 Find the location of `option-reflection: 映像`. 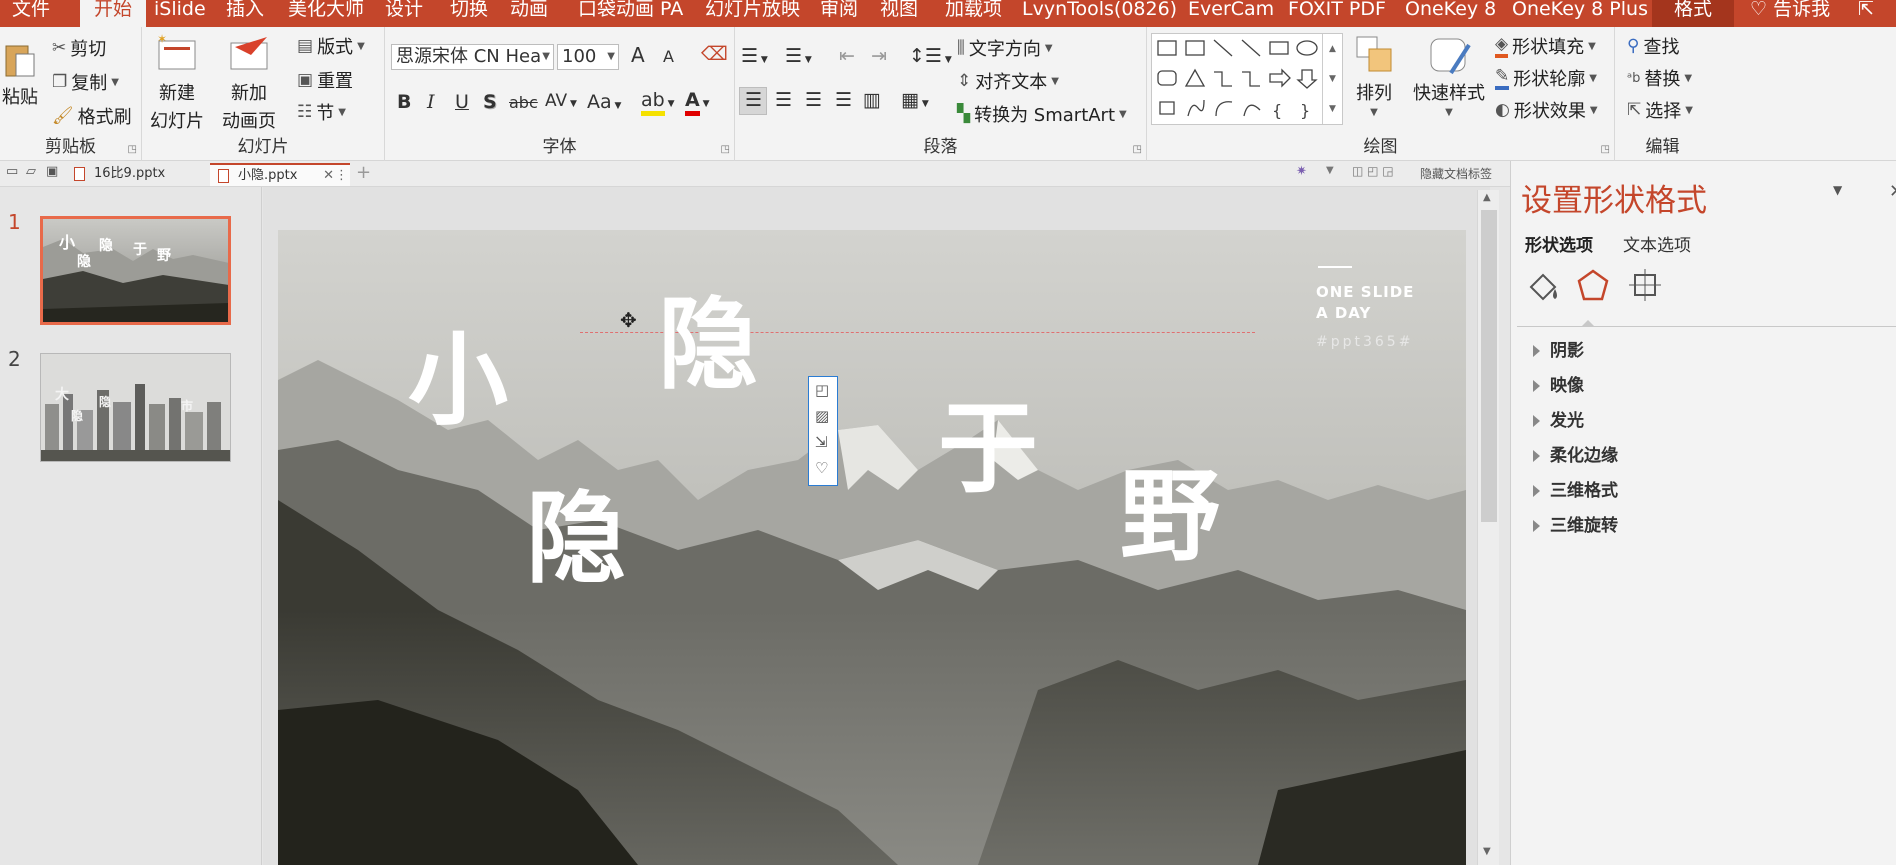

option-reflection: 映像 is located at coordinates (1558, 383).